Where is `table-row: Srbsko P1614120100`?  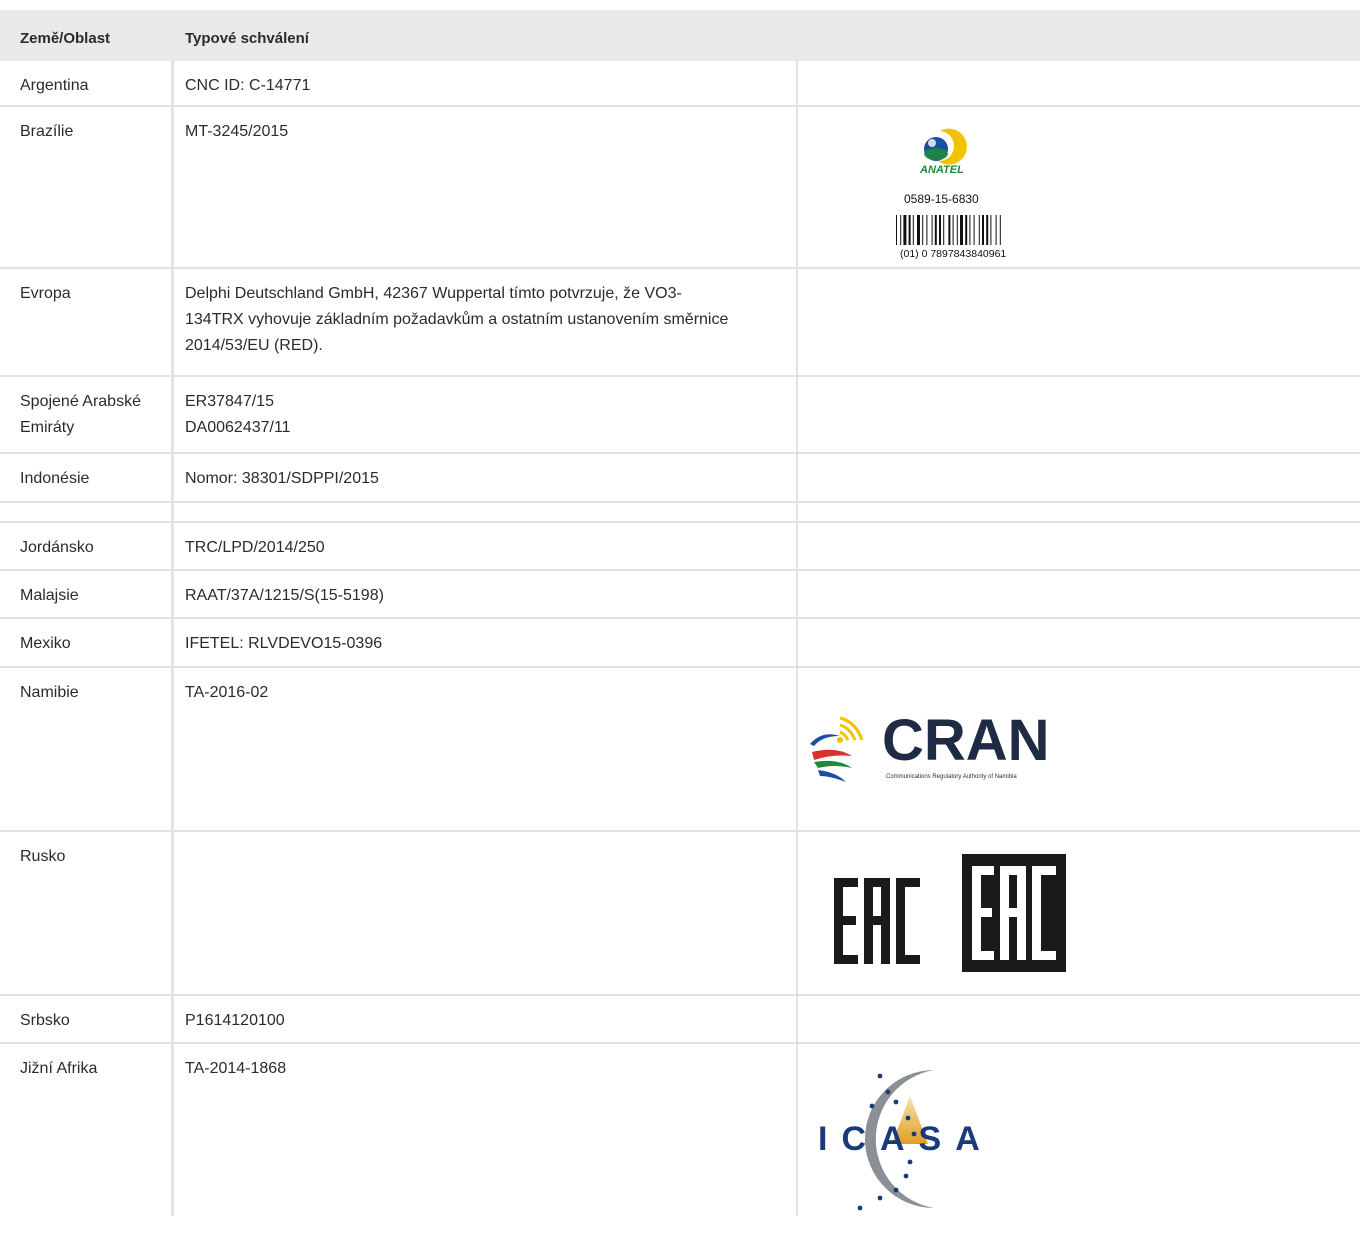 table-row: Srbsko P1614120100 is located at coordinates (680, 1020).